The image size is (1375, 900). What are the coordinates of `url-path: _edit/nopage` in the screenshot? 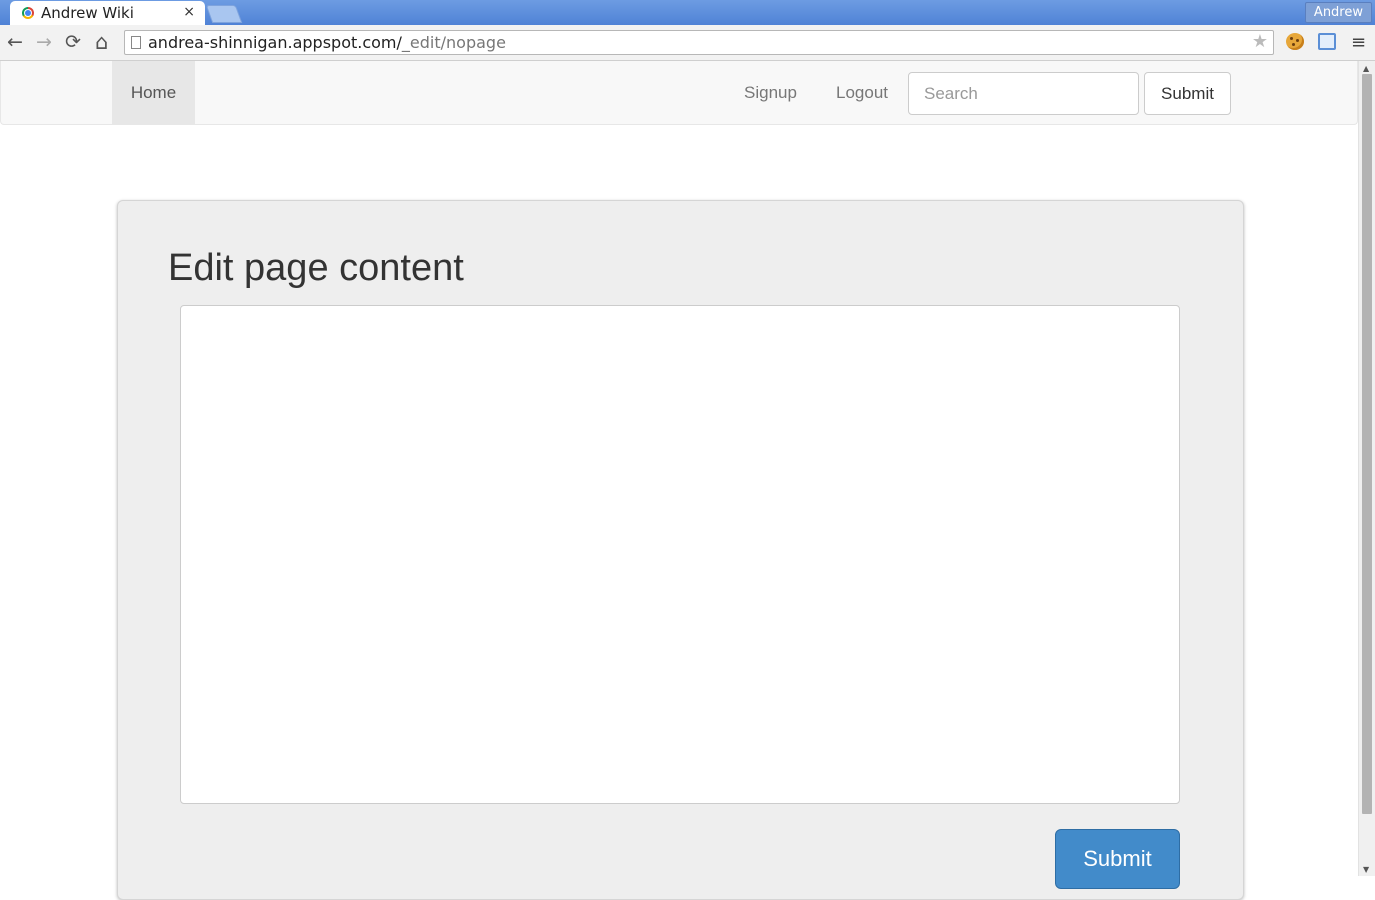 It's located at (453, 42).